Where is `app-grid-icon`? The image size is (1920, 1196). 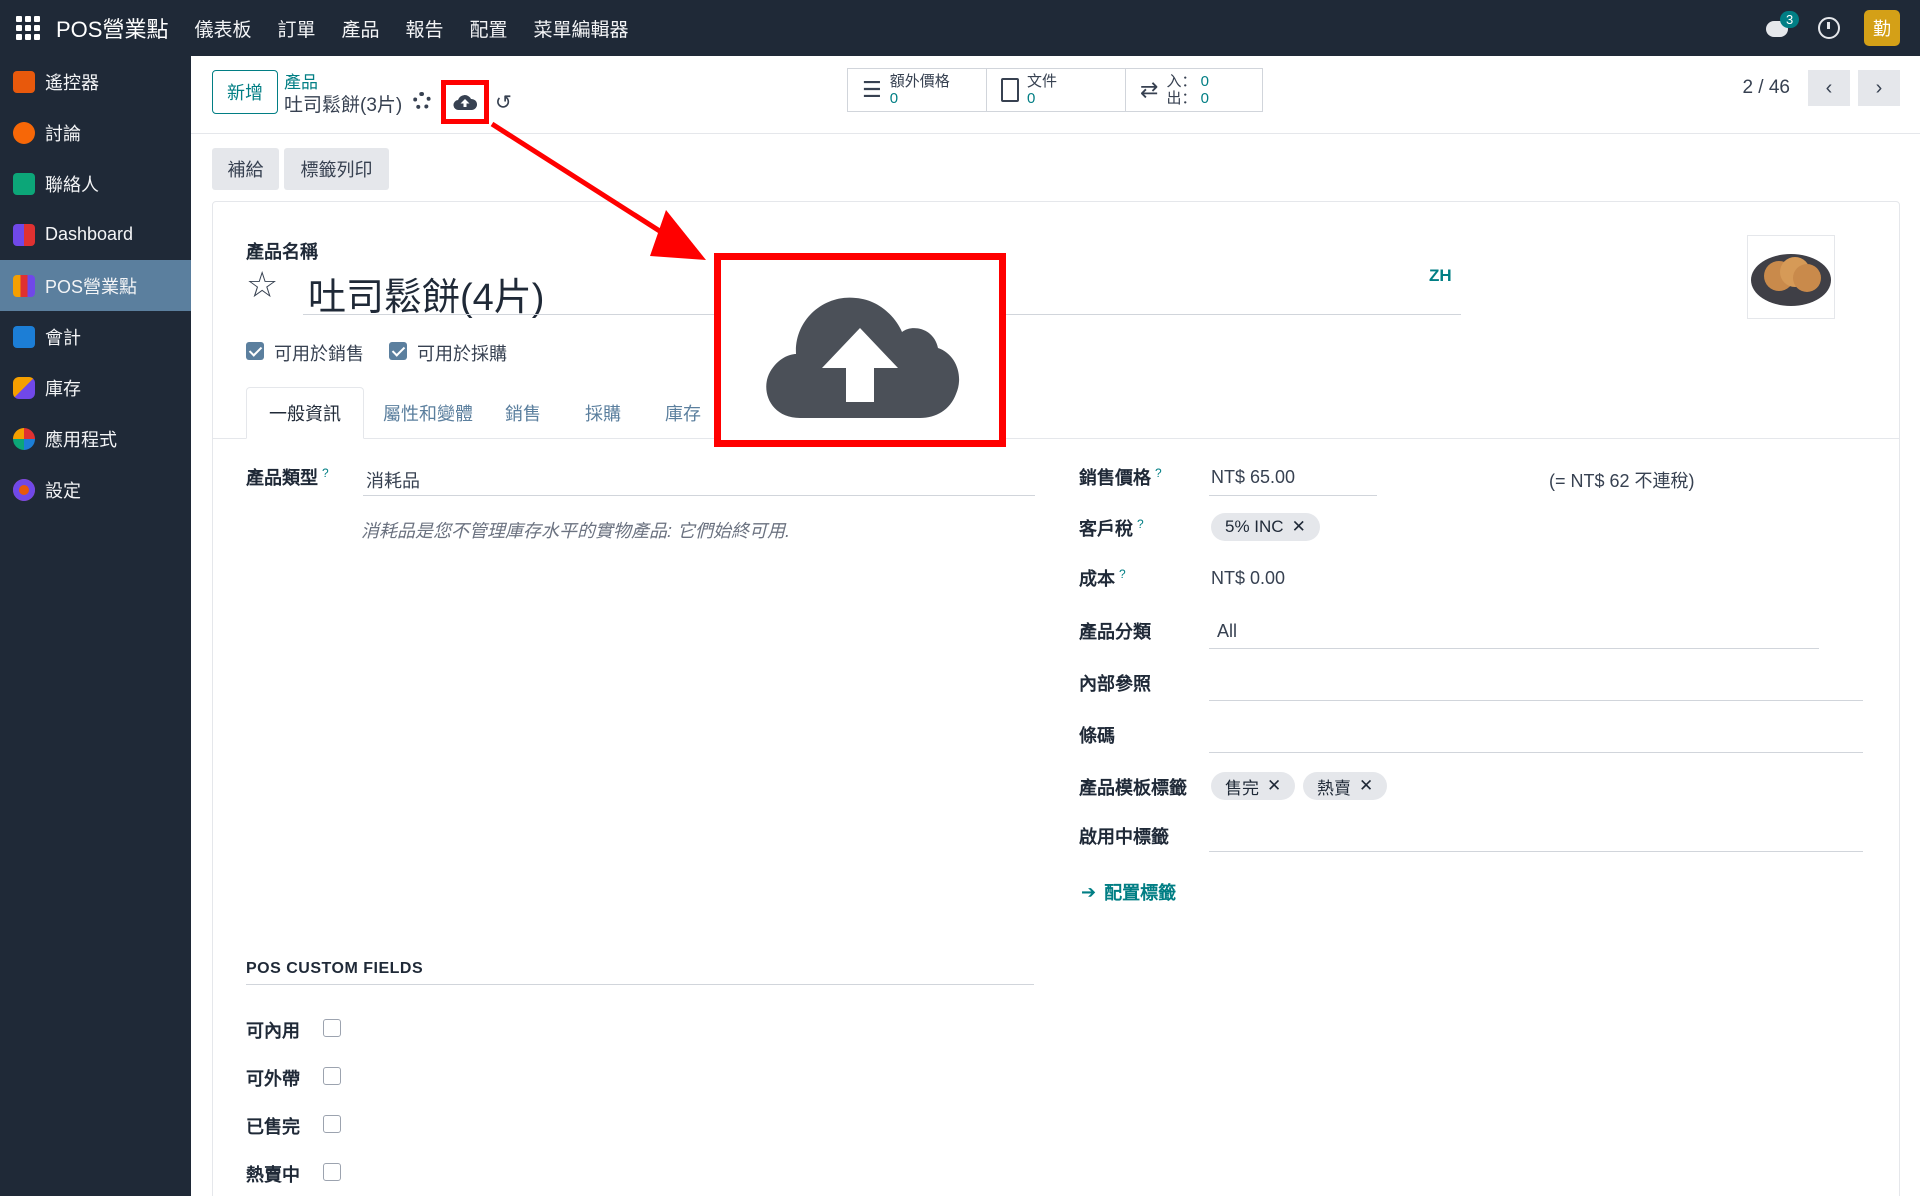 app-grid-icon is located at coordinates (28, 28).